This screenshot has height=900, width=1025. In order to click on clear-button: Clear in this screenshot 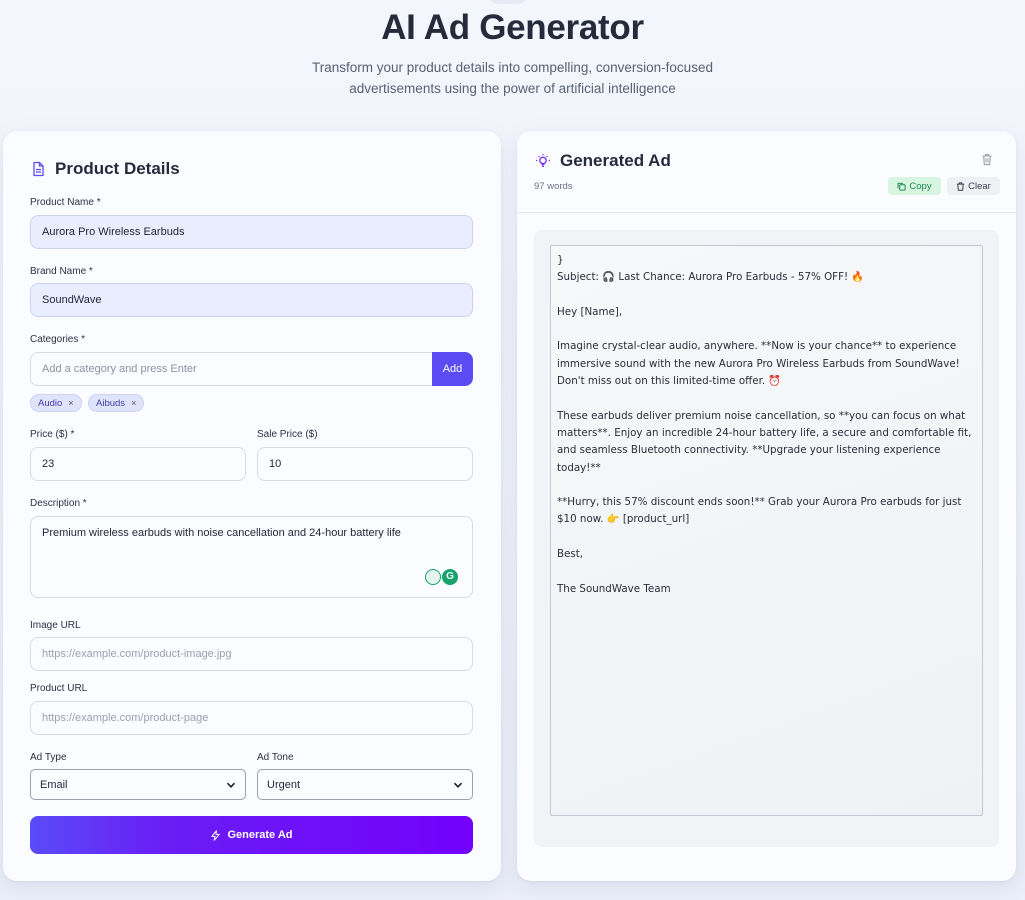, I will do `click(973, 186)`.